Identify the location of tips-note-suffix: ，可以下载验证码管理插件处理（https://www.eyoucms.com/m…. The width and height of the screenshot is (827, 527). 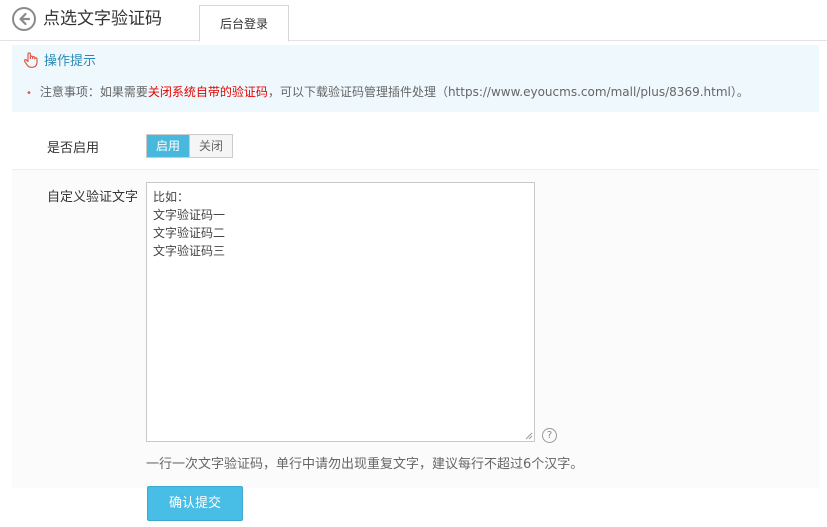
(508, 92).